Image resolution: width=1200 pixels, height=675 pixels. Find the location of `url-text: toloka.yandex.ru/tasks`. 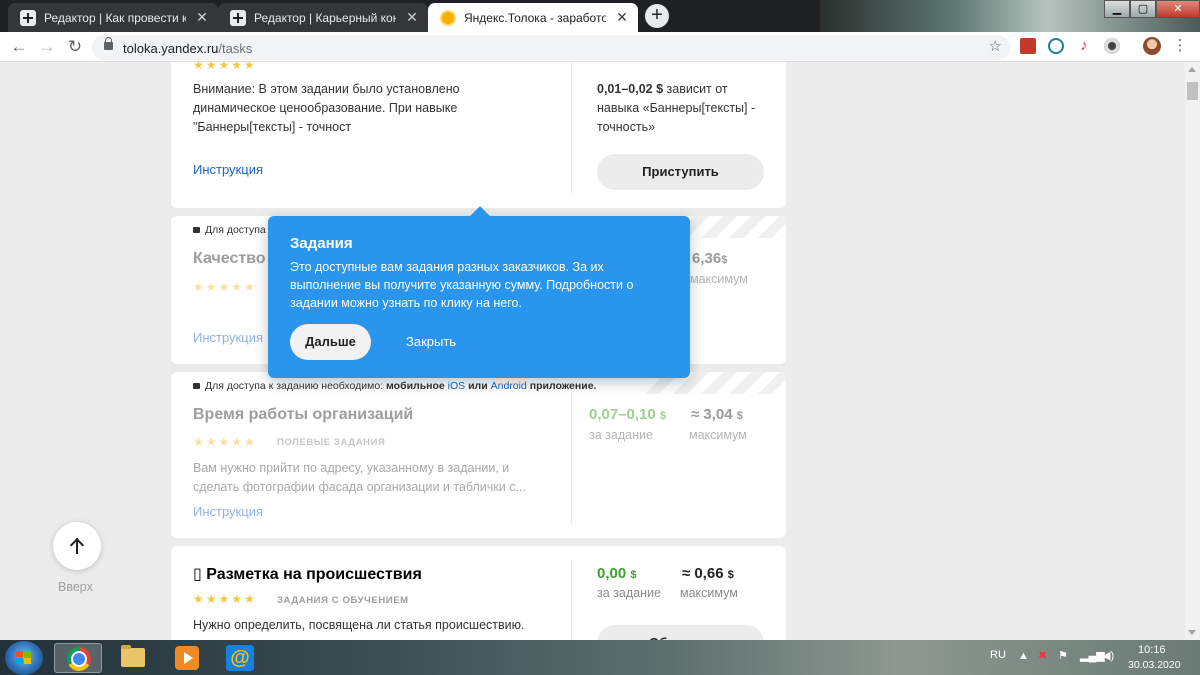

url-text: toloka.yandex.ru/tasks is located at coordinates (188, 48).